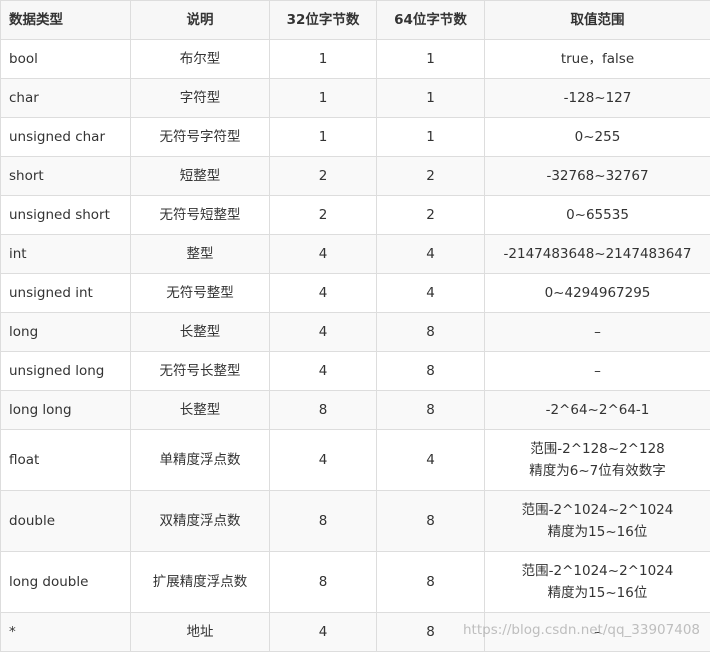  I want to click on value-range-line: 0~65535, so click(597, 215).